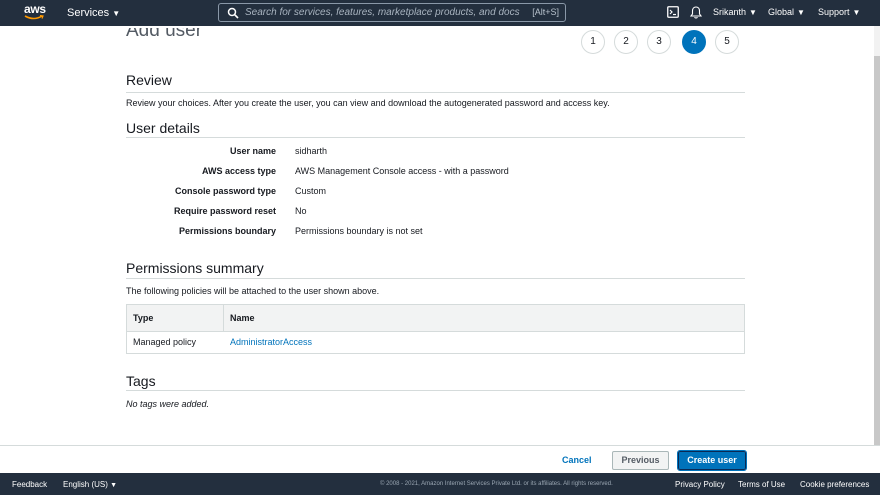 The image size is (880, 495). Describe the element at coordinates (239, 318) in the screenshot. I see `column-header-name: Name` at that location.